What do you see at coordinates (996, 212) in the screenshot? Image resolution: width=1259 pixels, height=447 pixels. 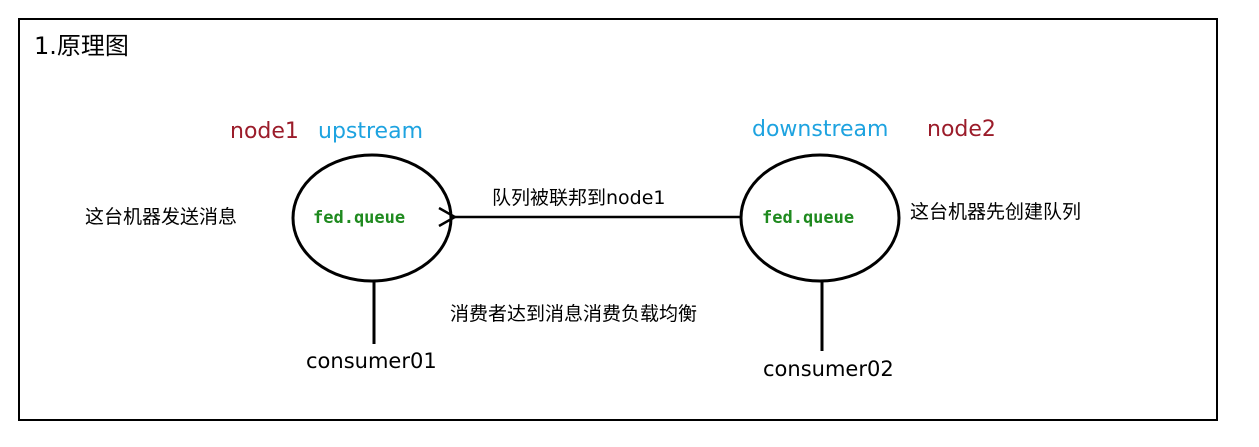 I see `node2-description: 这台机器先创建队列` at bounding box center [996, 212].